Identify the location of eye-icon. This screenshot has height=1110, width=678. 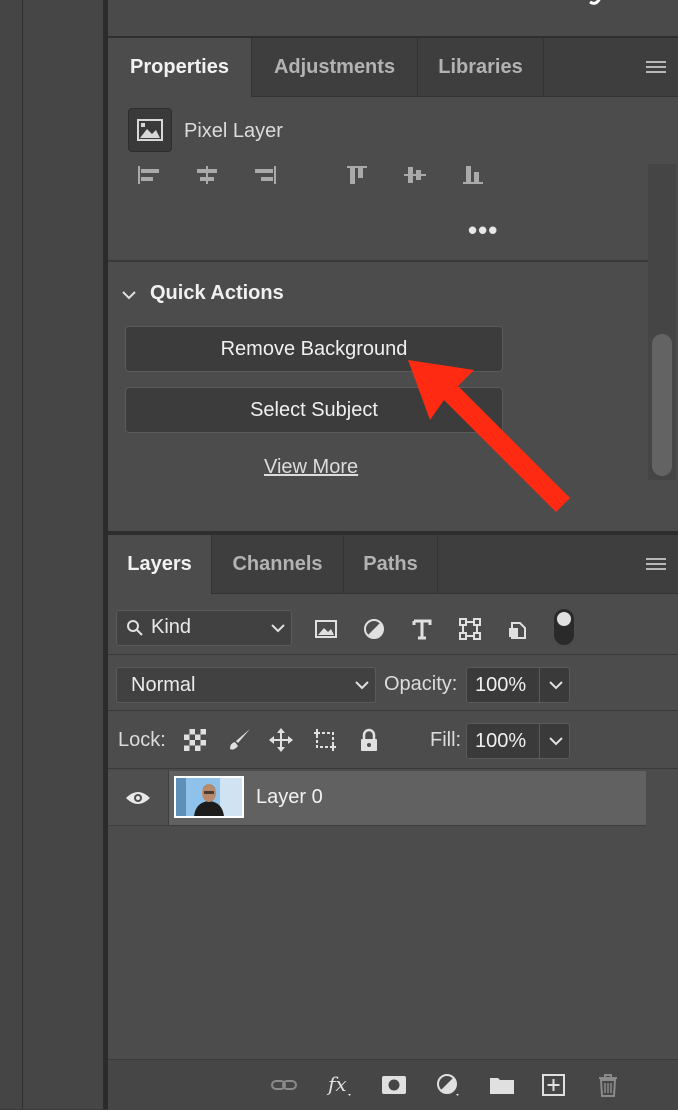
(138, 798).